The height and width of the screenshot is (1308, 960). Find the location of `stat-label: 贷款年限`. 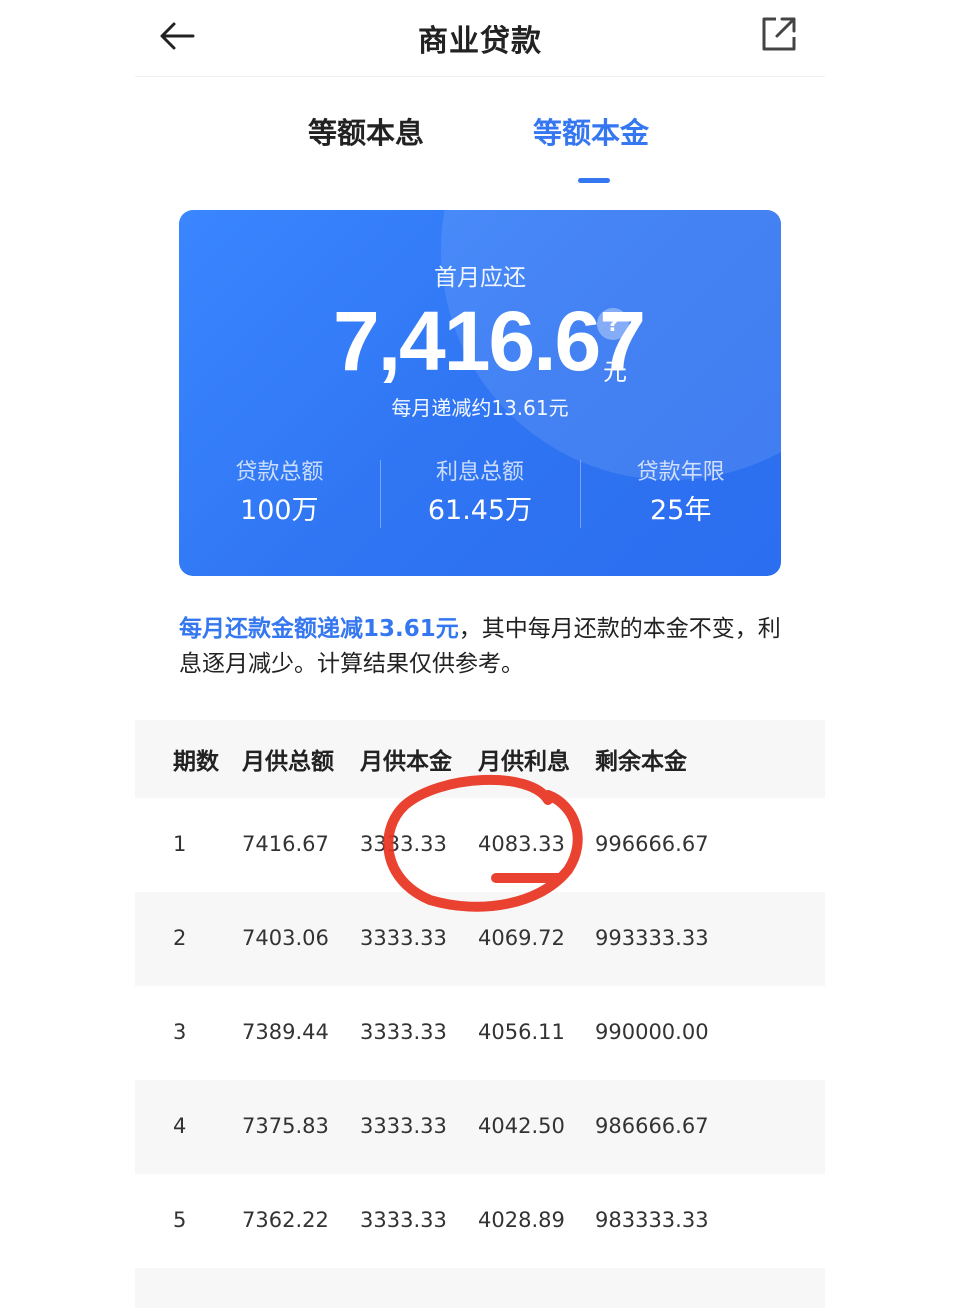

stat-label: 贷款年限 is located at coordinates (680, 472).